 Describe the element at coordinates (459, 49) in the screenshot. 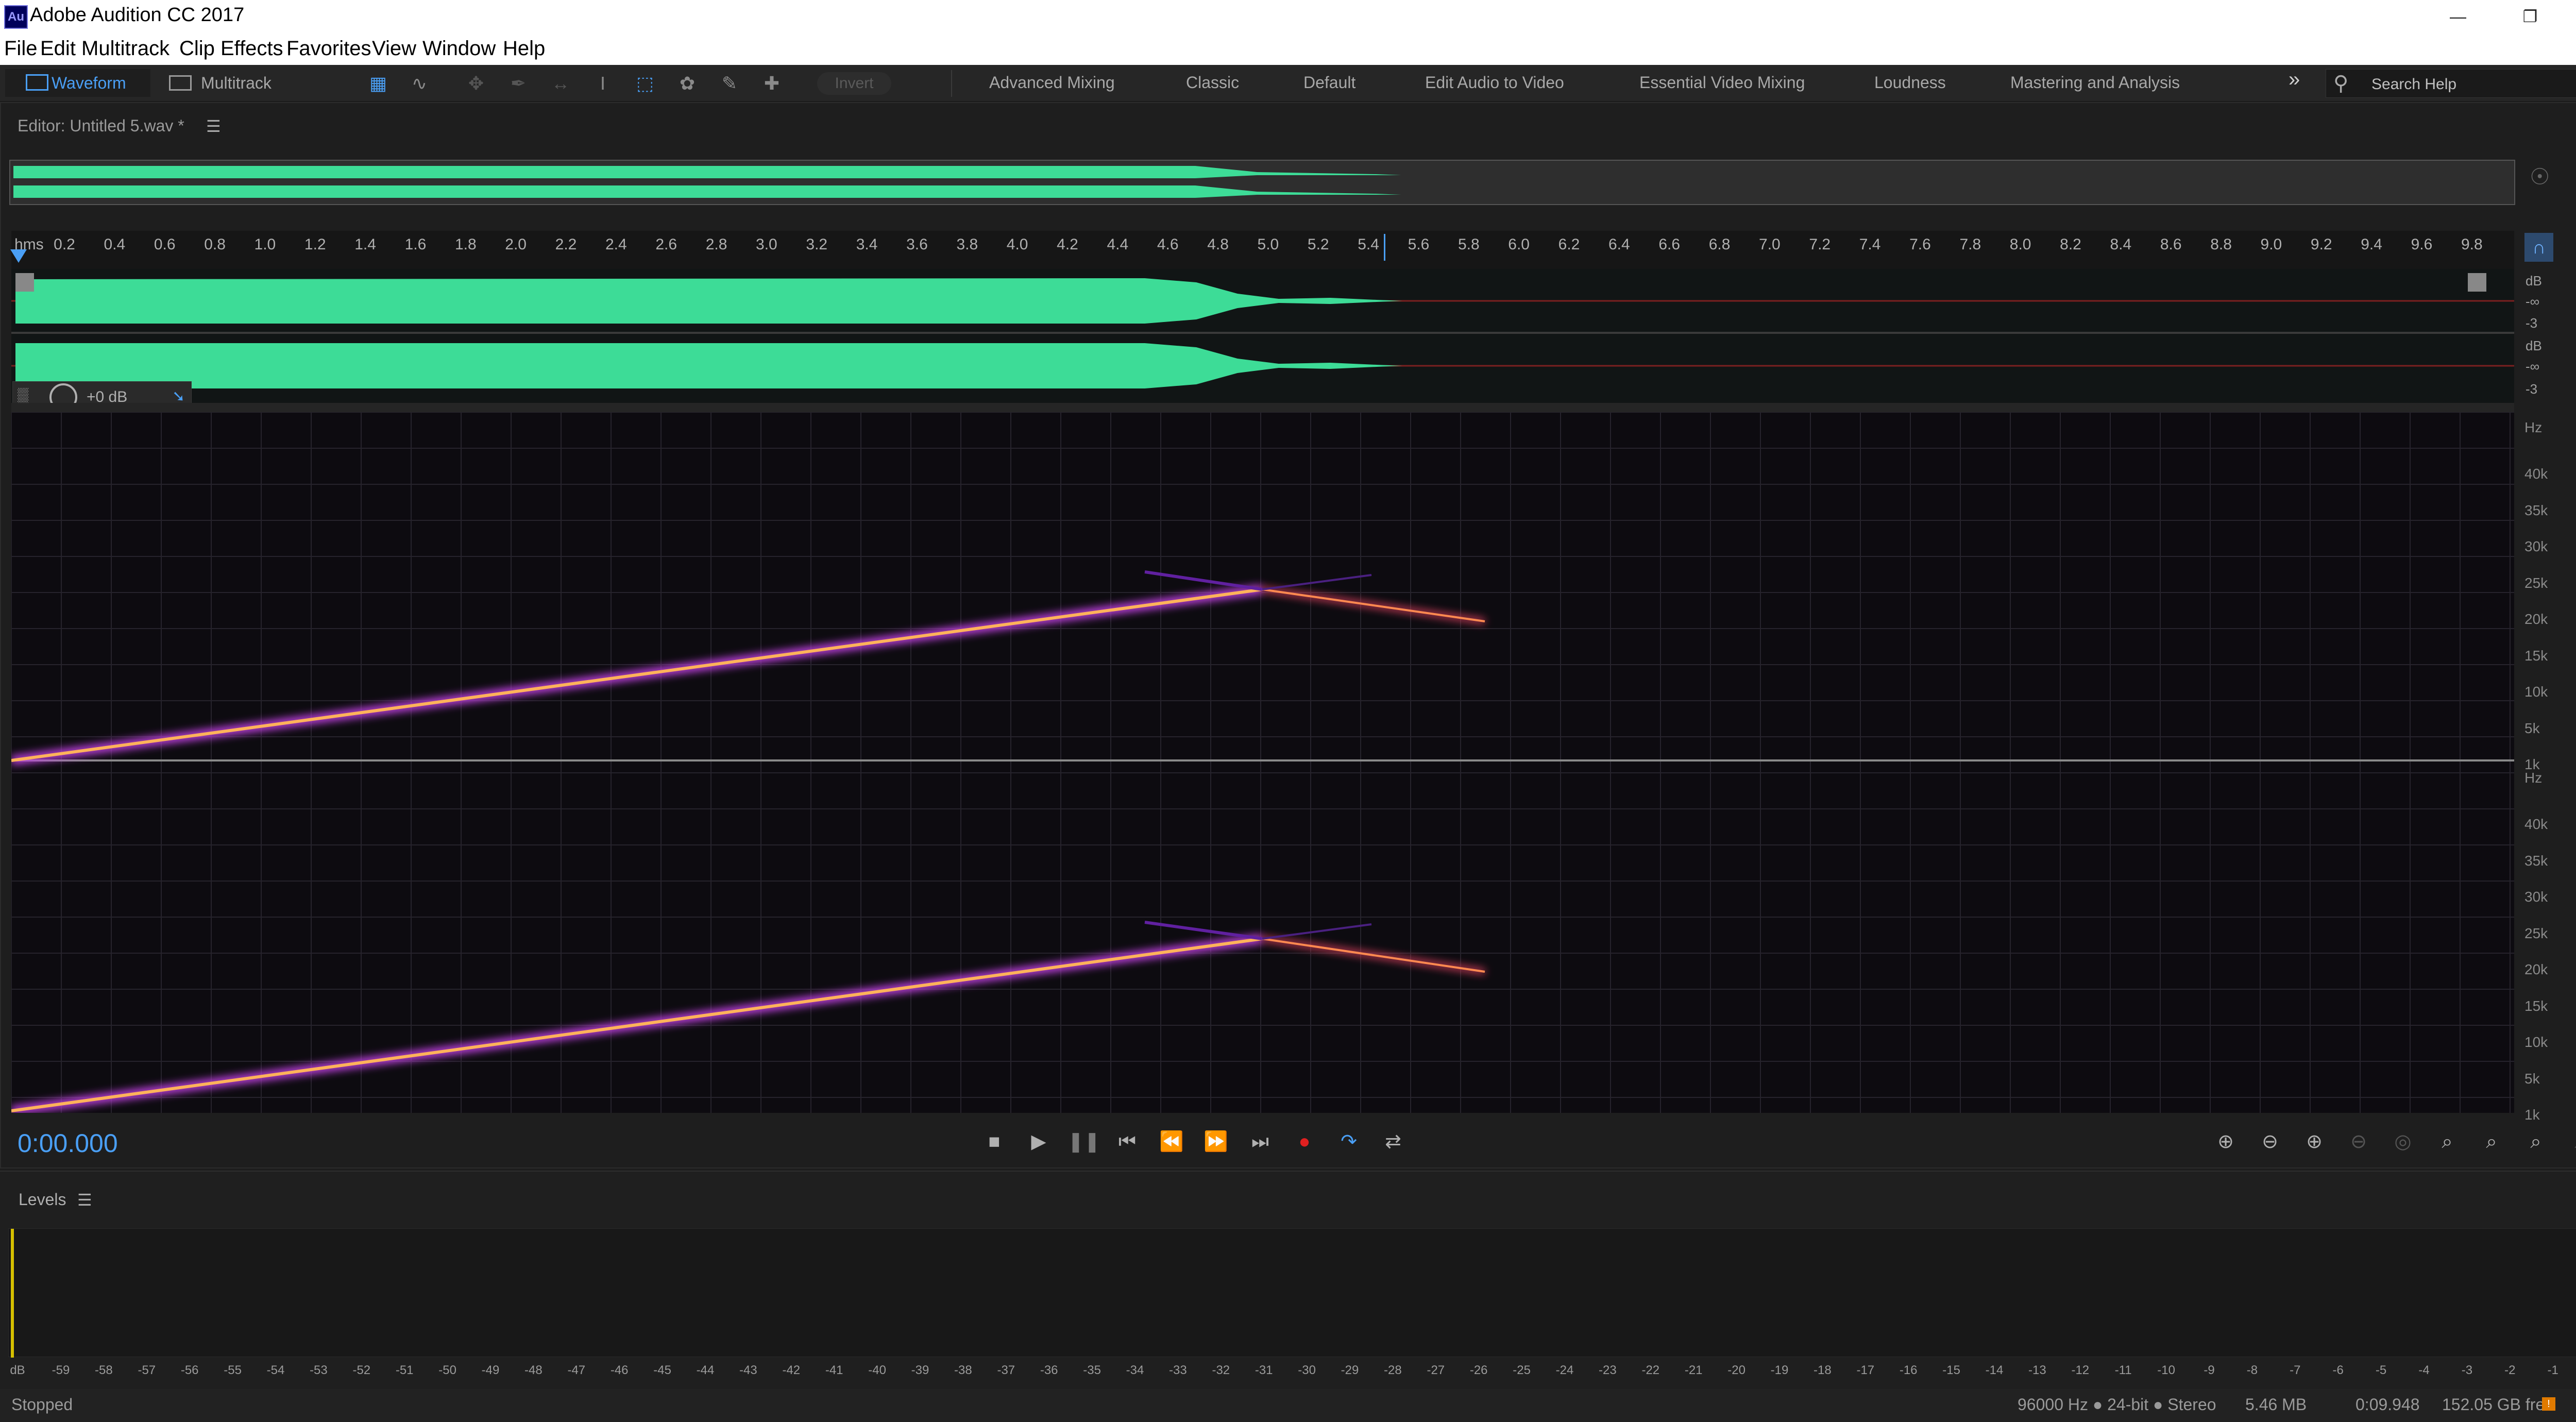

I see `menu-window: Window` at that location.